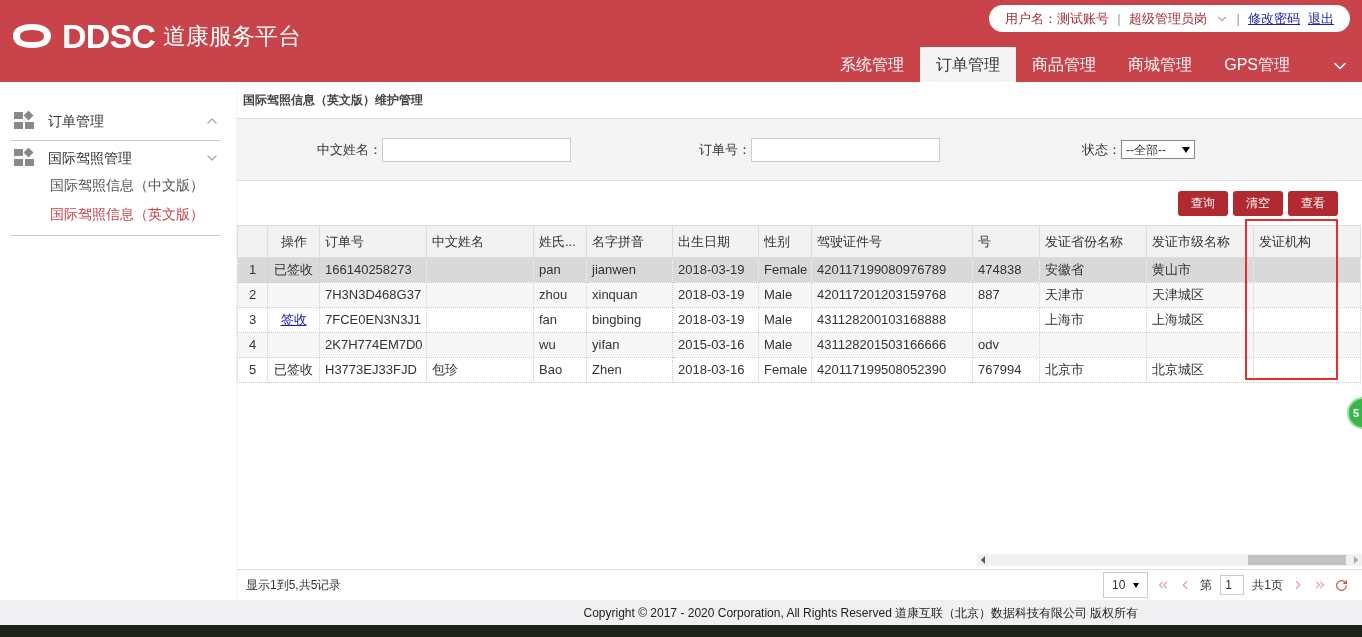  What do you see at coordinates (1178, 320) in the screenshot?
I see `table-cell: 上海城区` at bounding box center [1178, 320].